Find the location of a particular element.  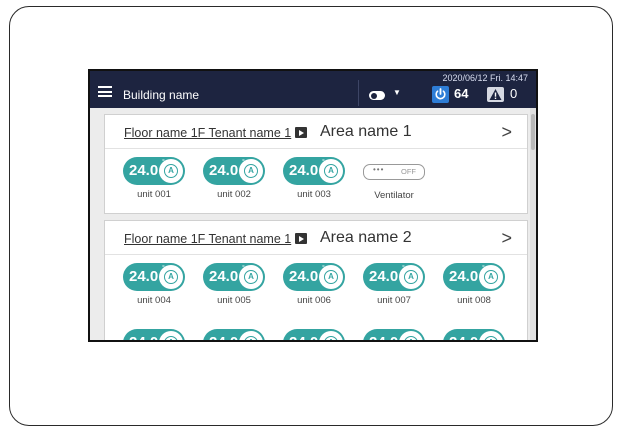

chevron-down-icon: ▼ is located at coordinates (397, 92).